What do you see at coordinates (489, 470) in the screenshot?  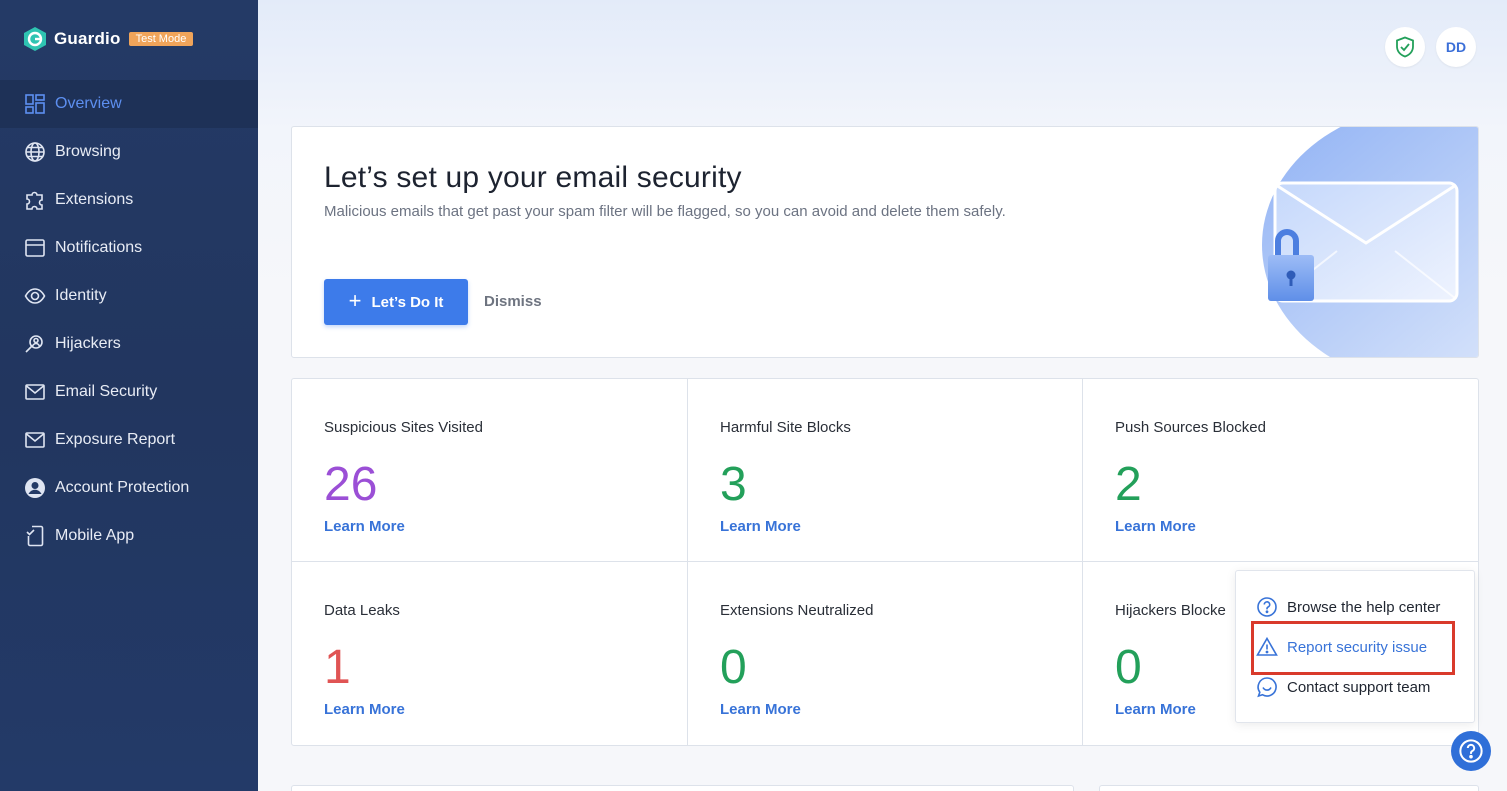 I see `stat-card: Suspicious Sites Visited 26 Learn More` at bounding box center [489, 470].